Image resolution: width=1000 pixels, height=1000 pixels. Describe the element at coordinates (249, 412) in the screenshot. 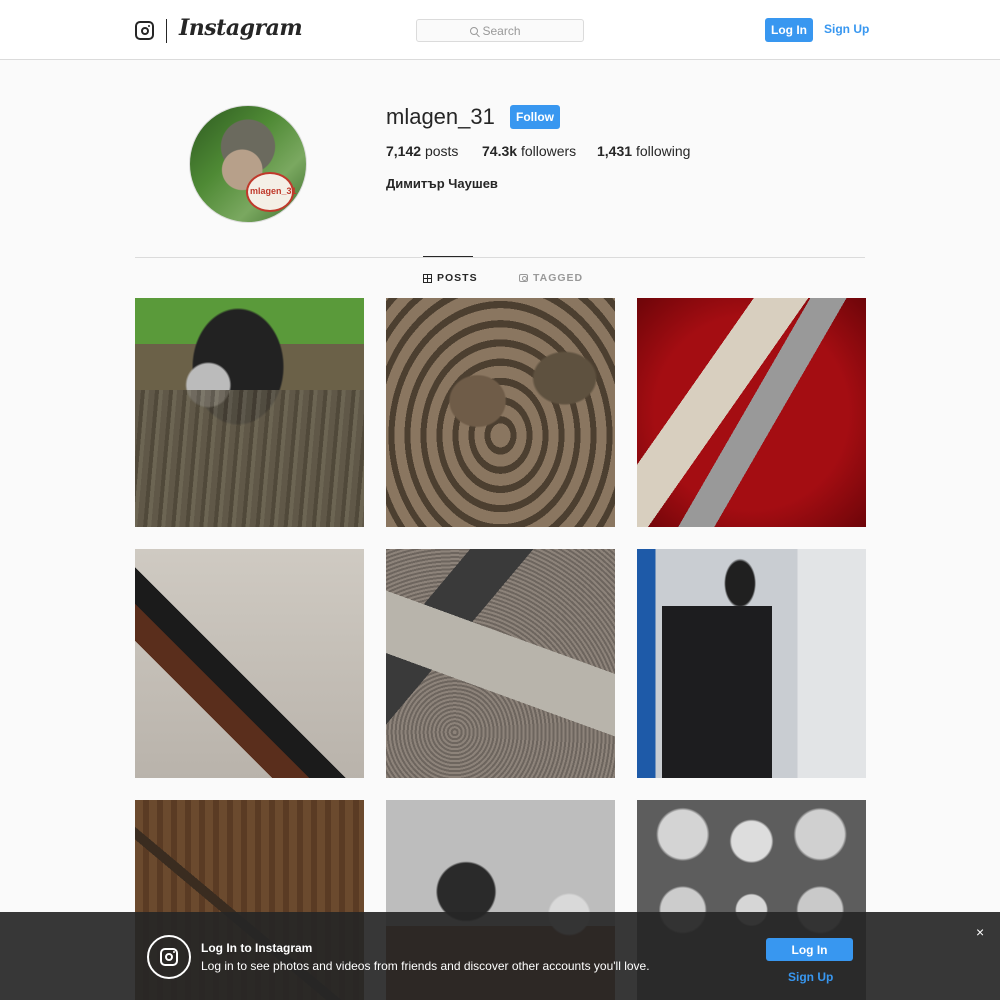

I see `post-thumbnail-revolver` at that location.